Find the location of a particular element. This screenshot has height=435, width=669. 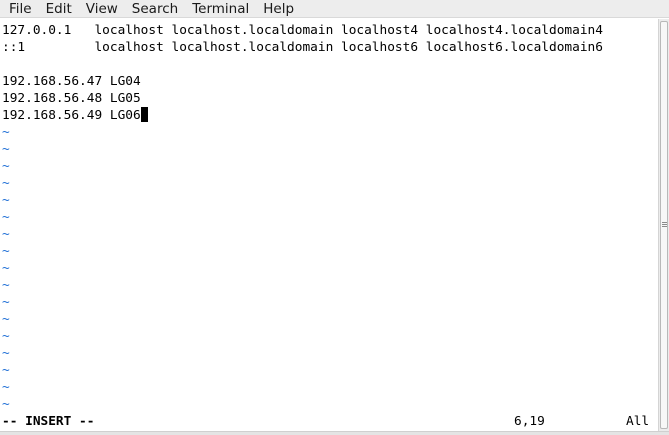

menu-edit: Edit is located at coordinates (59, 9).